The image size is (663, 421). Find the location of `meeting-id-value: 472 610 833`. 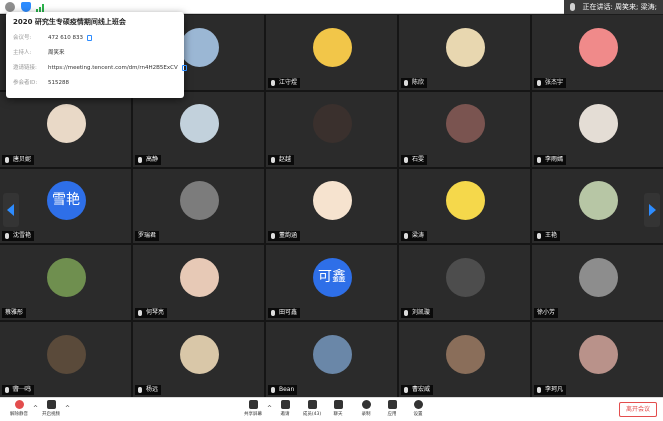

meeting-id-value: 472 610 833 is located at coordinates (70, 38).